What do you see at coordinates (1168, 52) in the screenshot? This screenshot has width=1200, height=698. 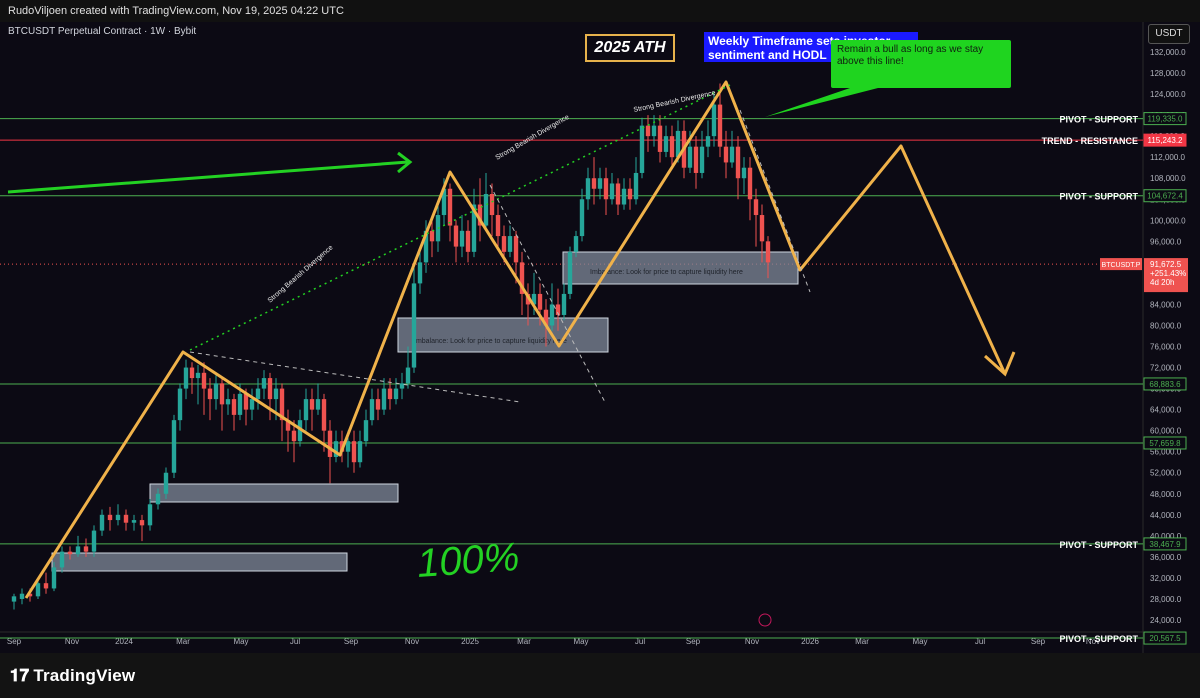 I see `y-tick-label: 132,000.0` at bounding box center [1168, 52].